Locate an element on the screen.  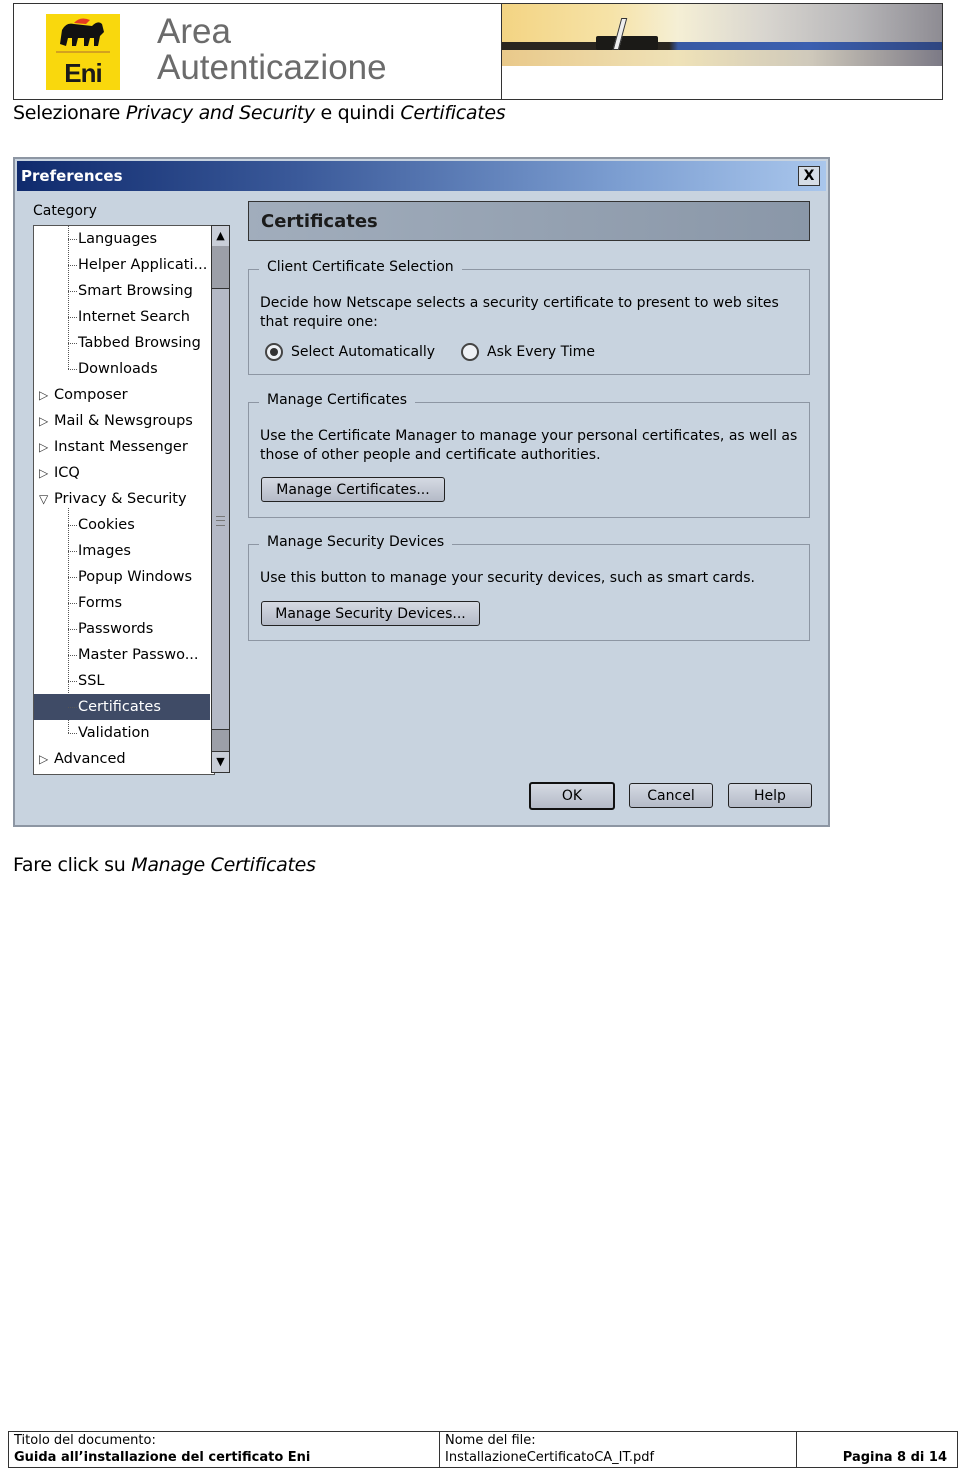
document-header: Eni Area Autenticazione is located at coordinates (478, 51).